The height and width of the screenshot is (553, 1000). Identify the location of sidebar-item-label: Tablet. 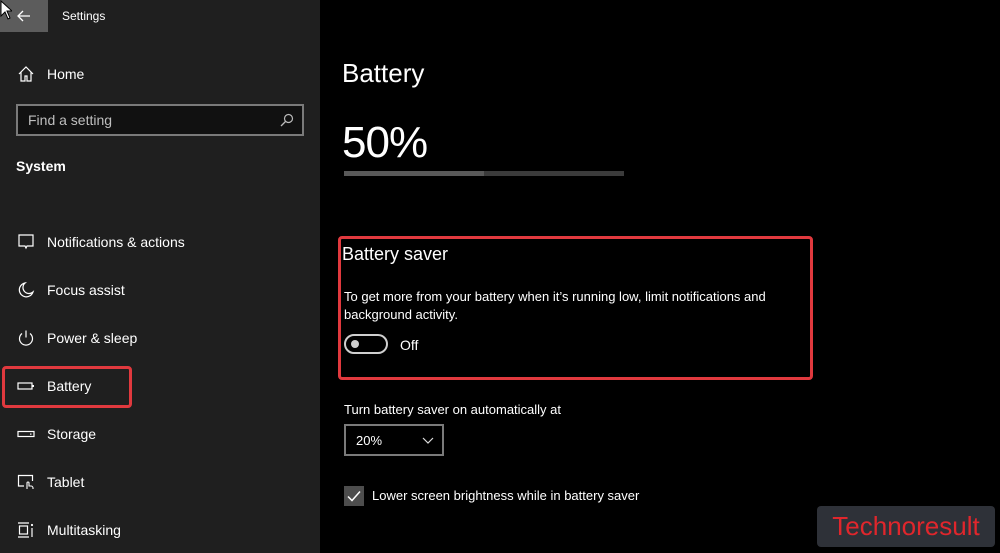
(66, 482).